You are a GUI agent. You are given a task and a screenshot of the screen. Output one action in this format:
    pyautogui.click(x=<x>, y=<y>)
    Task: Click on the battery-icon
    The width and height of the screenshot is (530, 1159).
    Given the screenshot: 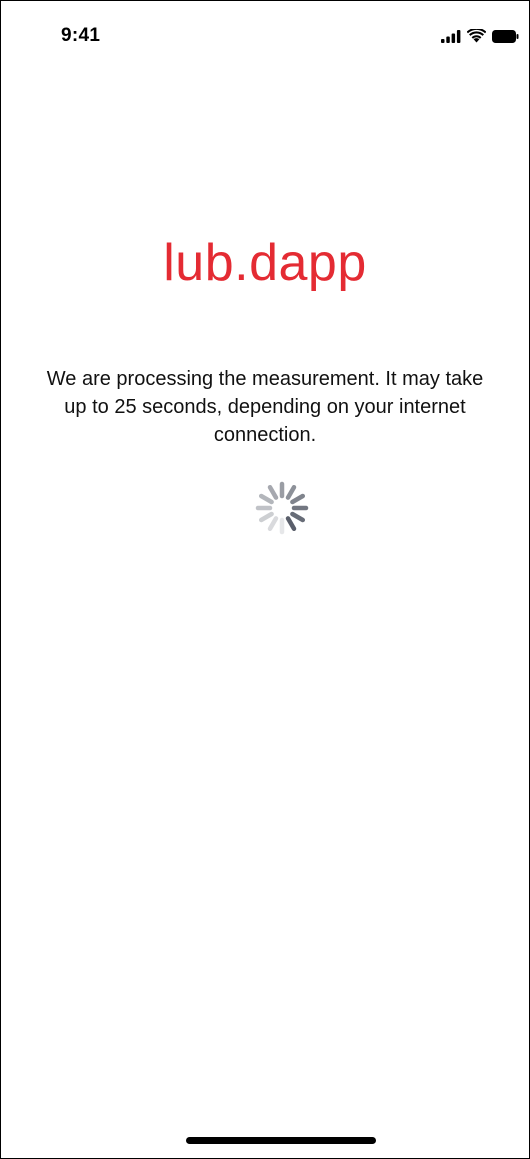 What is the action you would take?
    pyautogui.click(x=505, y=36)
    